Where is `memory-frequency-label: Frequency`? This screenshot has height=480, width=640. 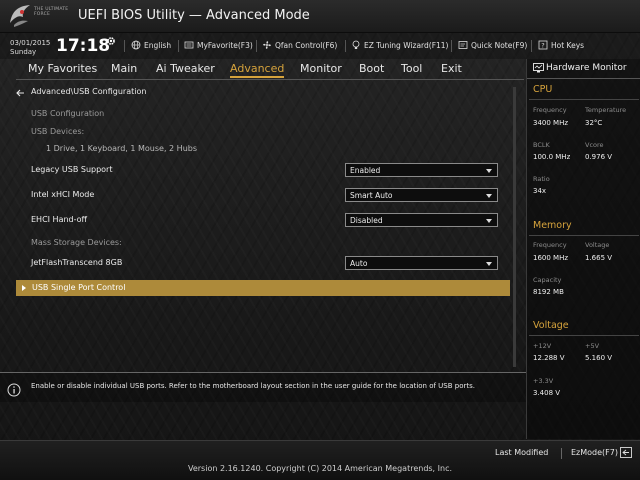
memory-frequency-label: Frequency is located at coordinates (550, 245).